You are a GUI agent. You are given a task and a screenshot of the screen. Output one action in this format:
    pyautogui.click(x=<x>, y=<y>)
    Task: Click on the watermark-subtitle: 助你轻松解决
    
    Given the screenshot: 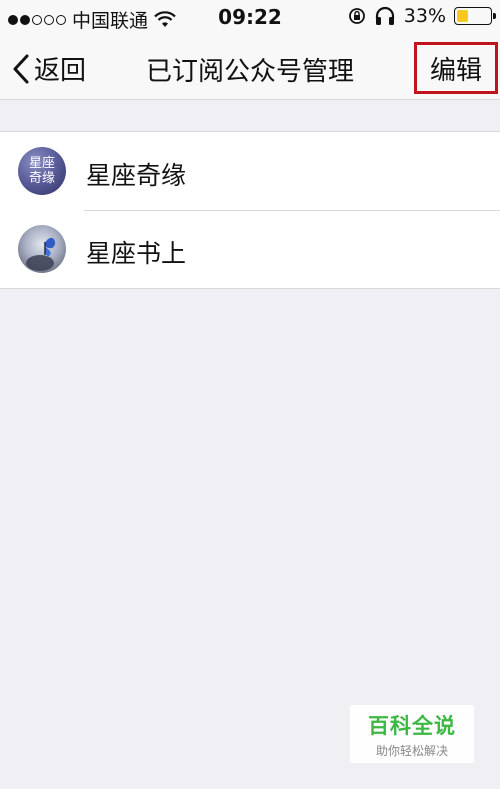 What is the action you would take?
    pyautogui.click(x=411, y=750)
    